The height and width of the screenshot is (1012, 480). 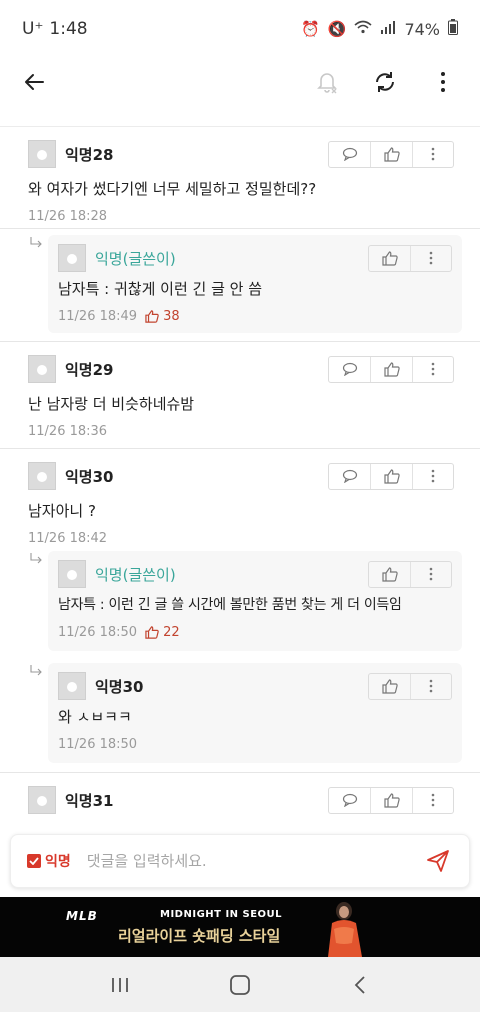 I want to click on anonymous-checkbox, so click(x=34, y=861).